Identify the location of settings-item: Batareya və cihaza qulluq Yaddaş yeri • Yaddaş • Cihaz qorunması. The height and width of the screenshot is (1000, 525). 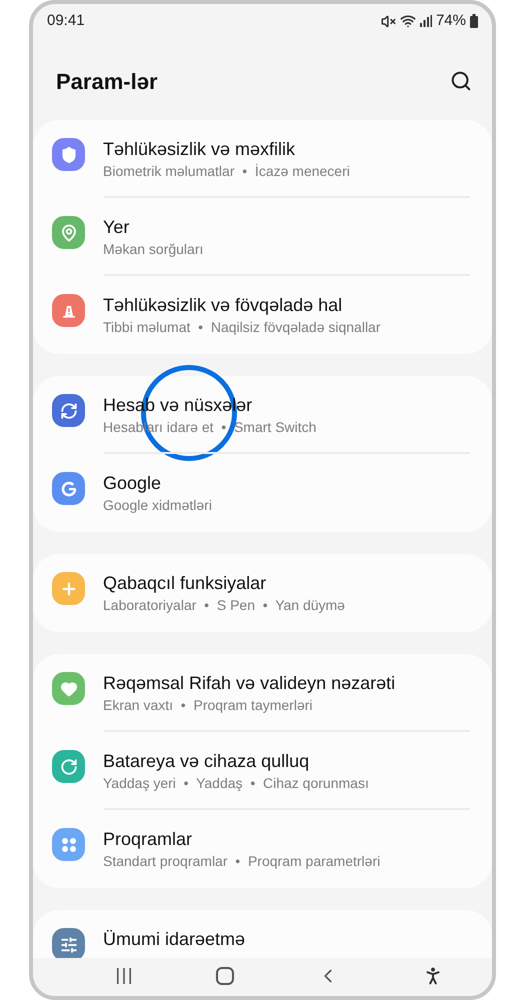
(262, 771).